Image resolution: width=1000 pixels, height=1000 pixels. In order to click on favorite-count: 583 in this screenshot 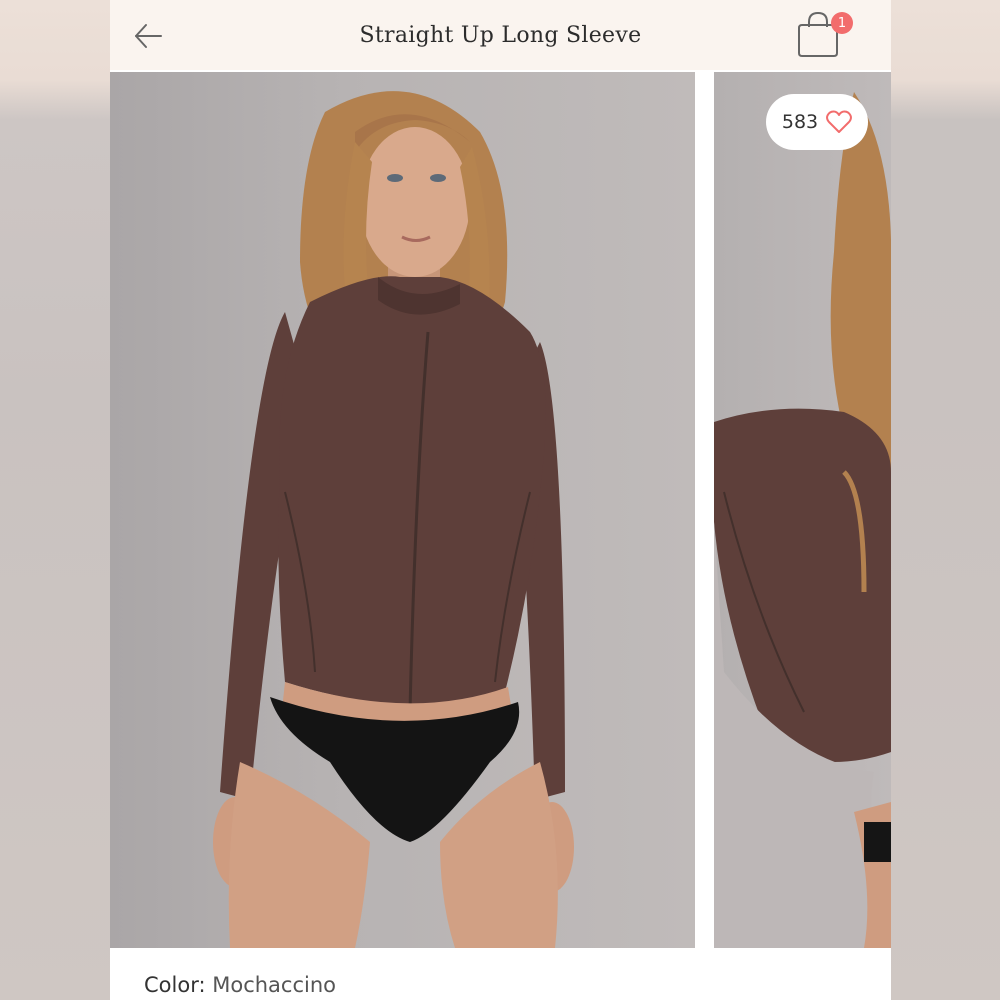, I will do `click(800, 122)`.